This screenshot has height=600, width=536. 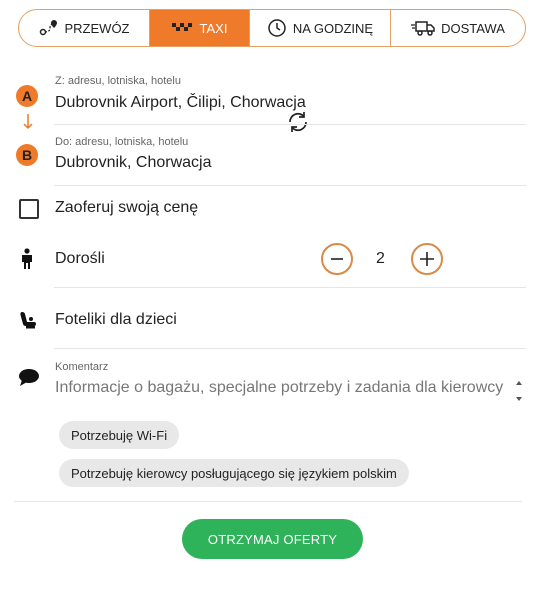 What do you see at coordinates (333, 28) in the screenshot?
I see `tab-label: NA GODZINĘ` at bounding box center [333, 28].